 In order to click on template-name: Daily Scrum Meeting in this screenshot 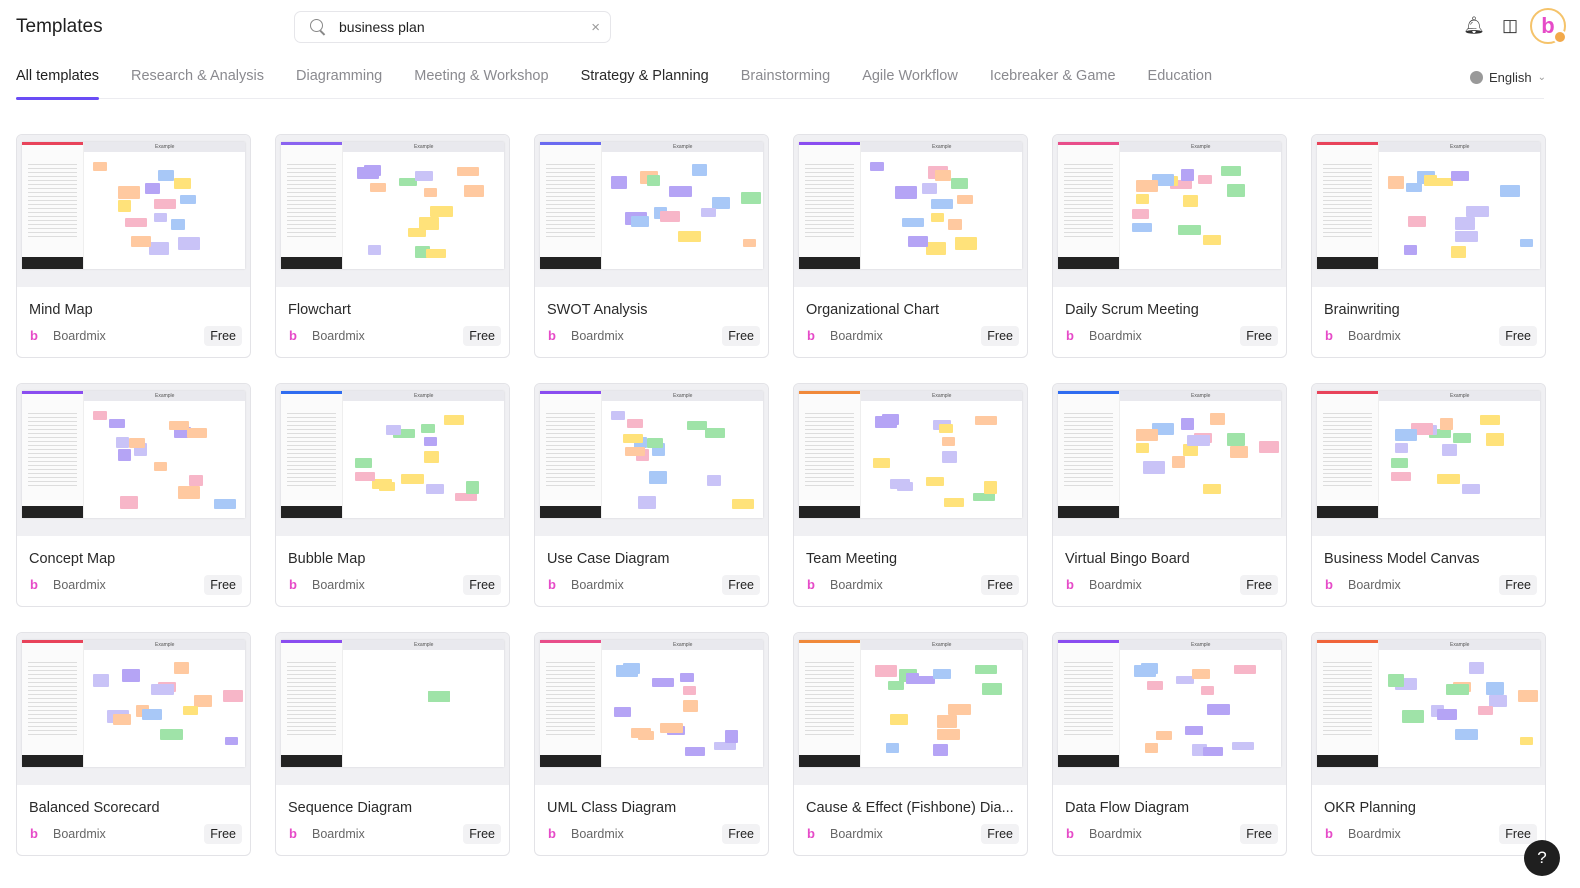, I will do `click(1132, 310)`.